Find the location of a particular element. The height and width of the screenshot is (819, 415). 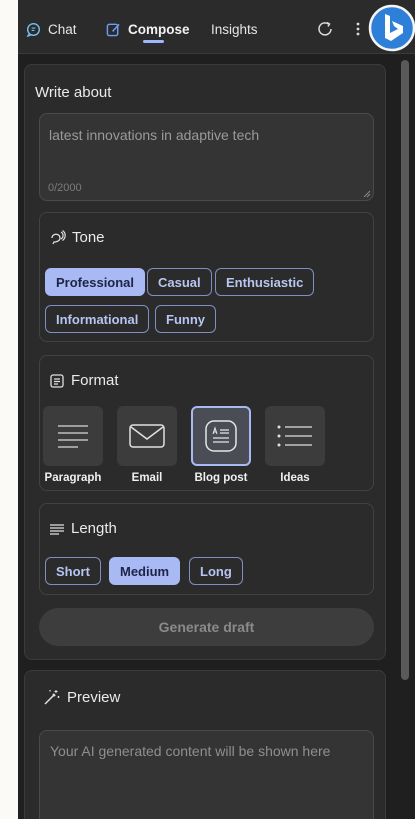

format-label-ideas: Ideas is located at coordinates (295, 478).